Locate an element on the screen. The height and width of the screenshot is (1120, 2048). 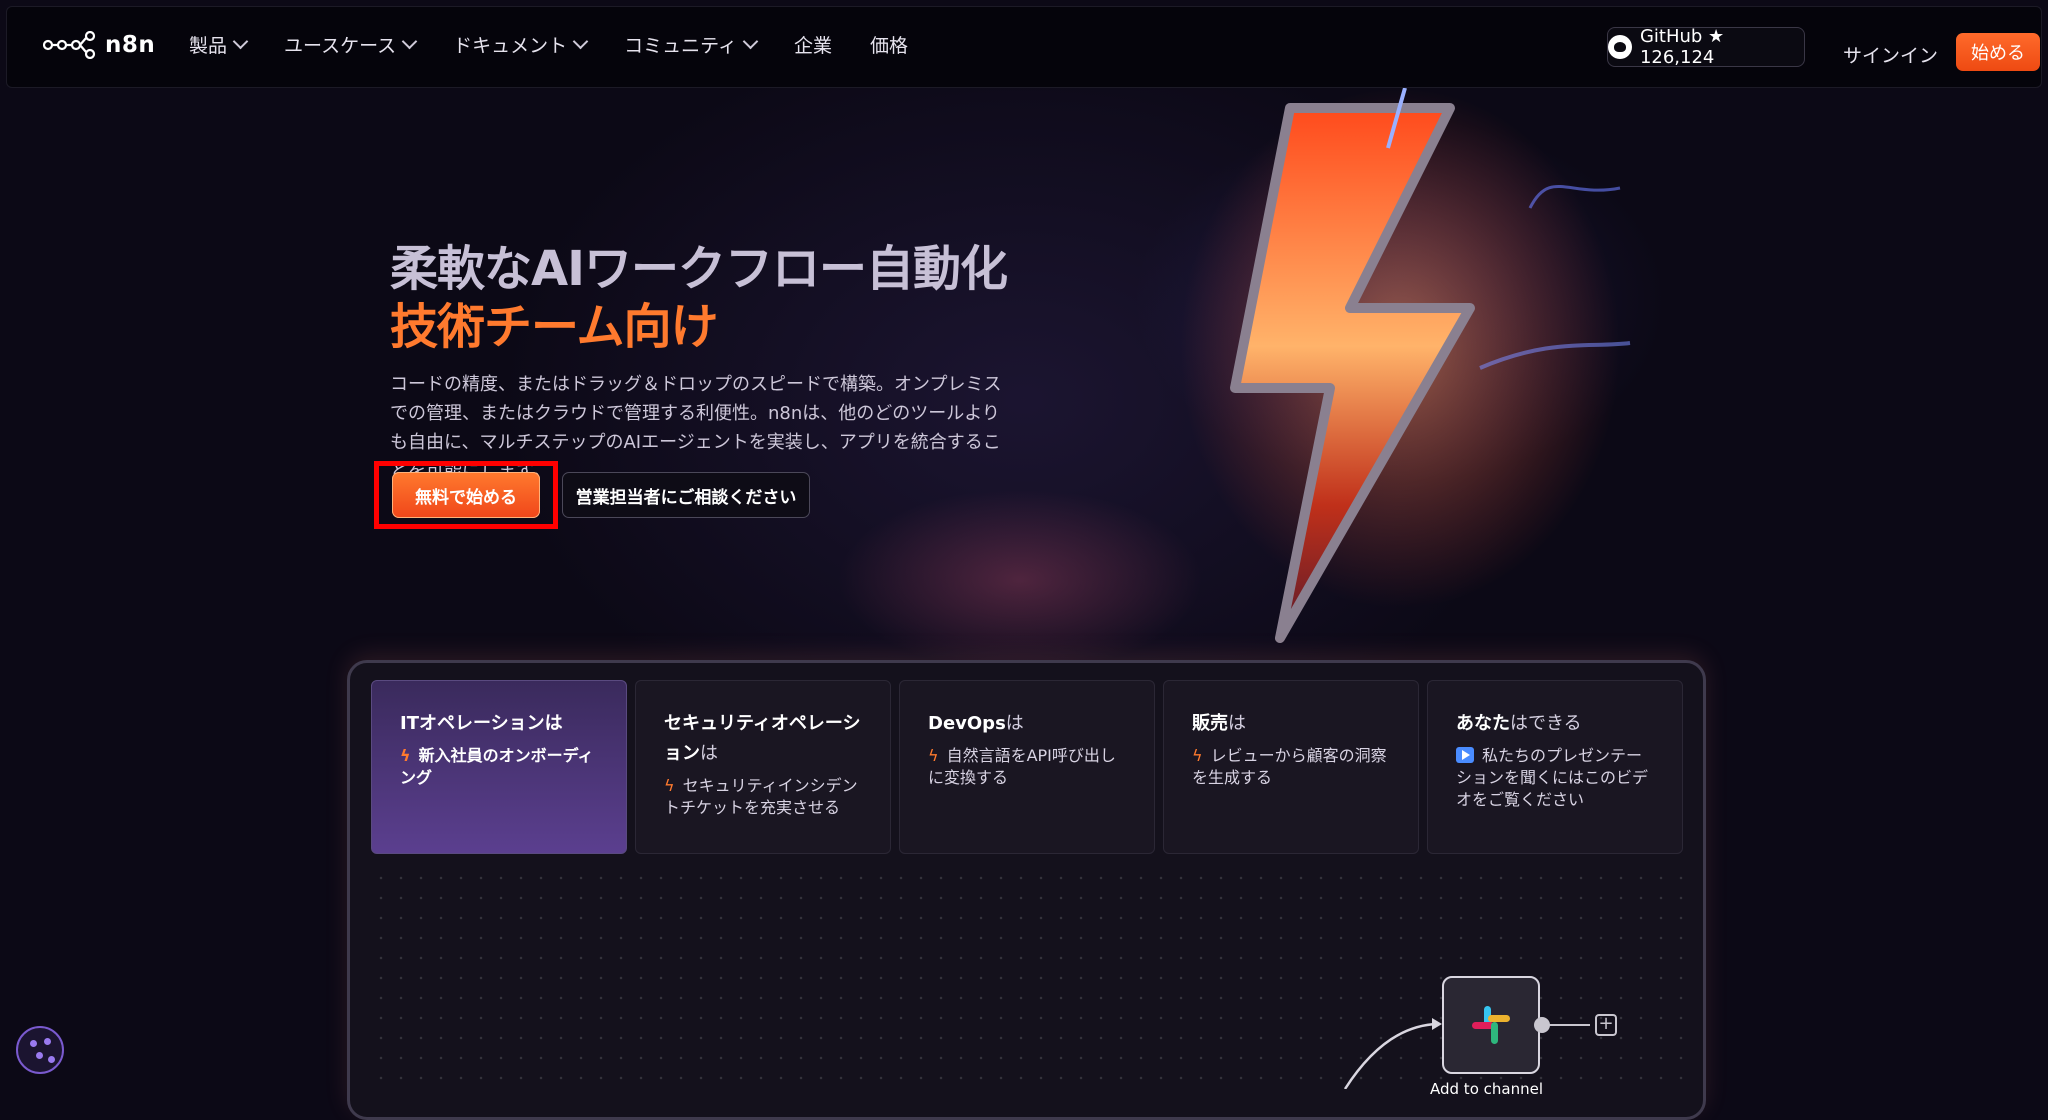
node-label: Add to channel is located at coordinates (1486, 1089).